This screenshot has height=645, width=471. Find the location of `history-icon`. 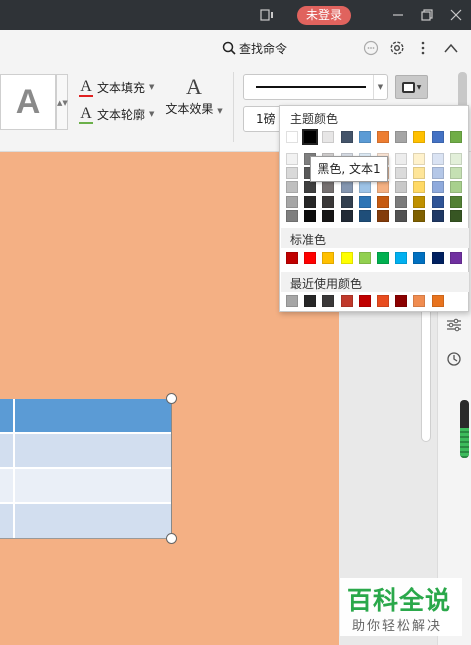

history-icon is located at coordinates (454, 359).